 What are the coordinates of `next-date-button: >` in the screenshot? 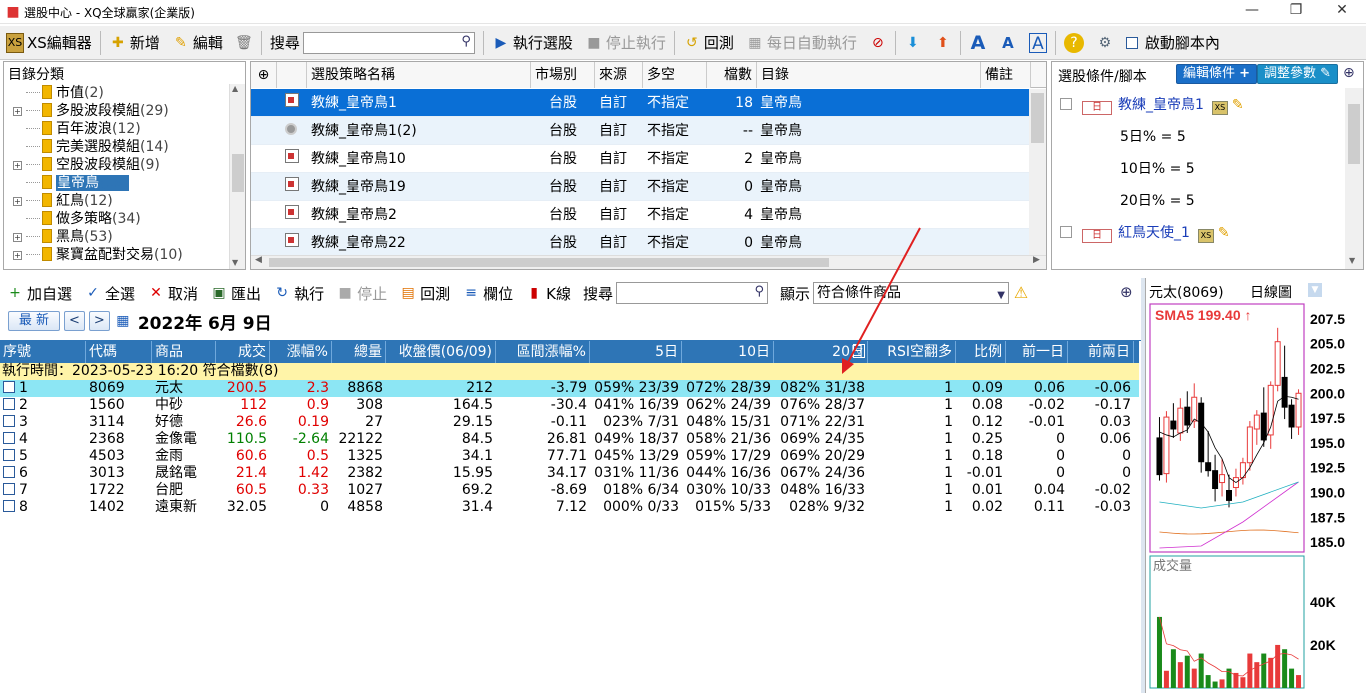 It's located at (99, 321).